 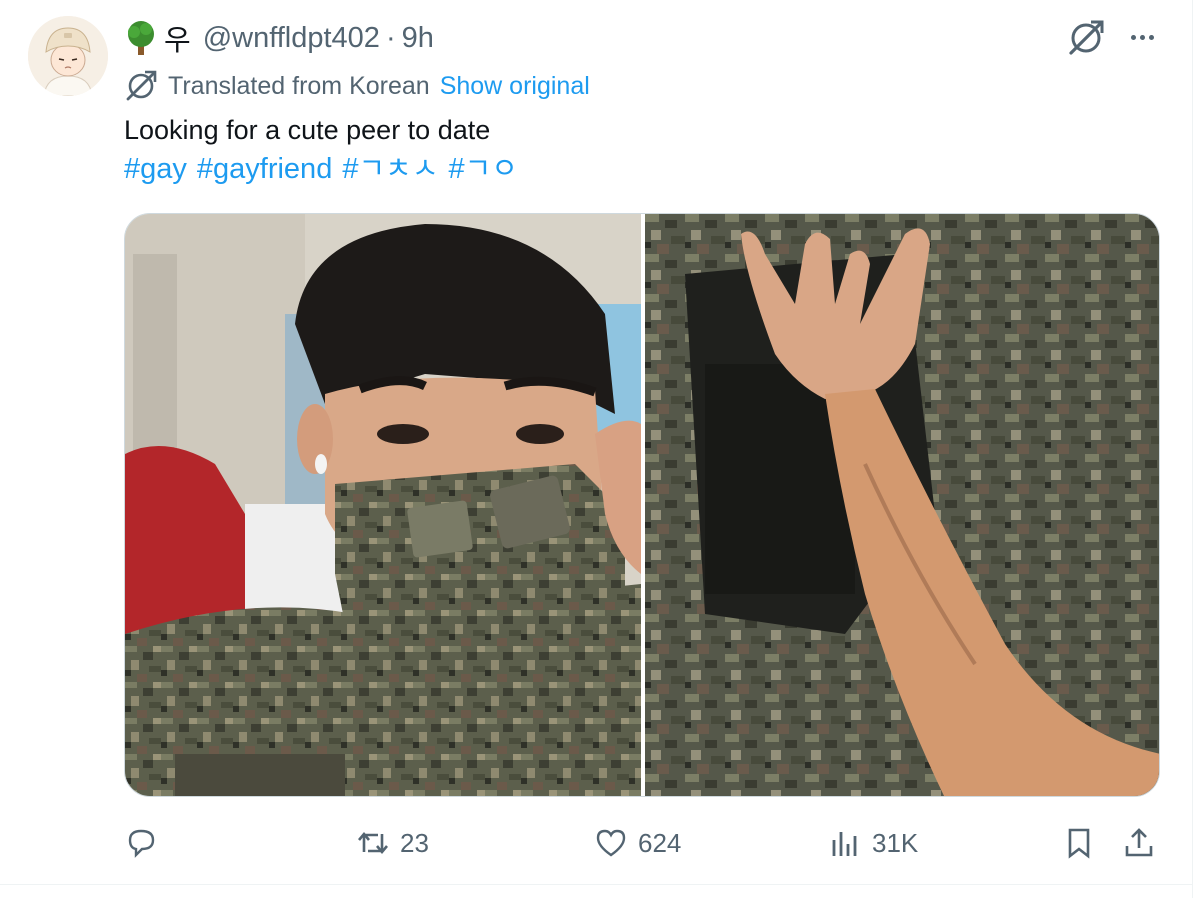 I want to click on grok-icon, so click(x=1086, y=38).